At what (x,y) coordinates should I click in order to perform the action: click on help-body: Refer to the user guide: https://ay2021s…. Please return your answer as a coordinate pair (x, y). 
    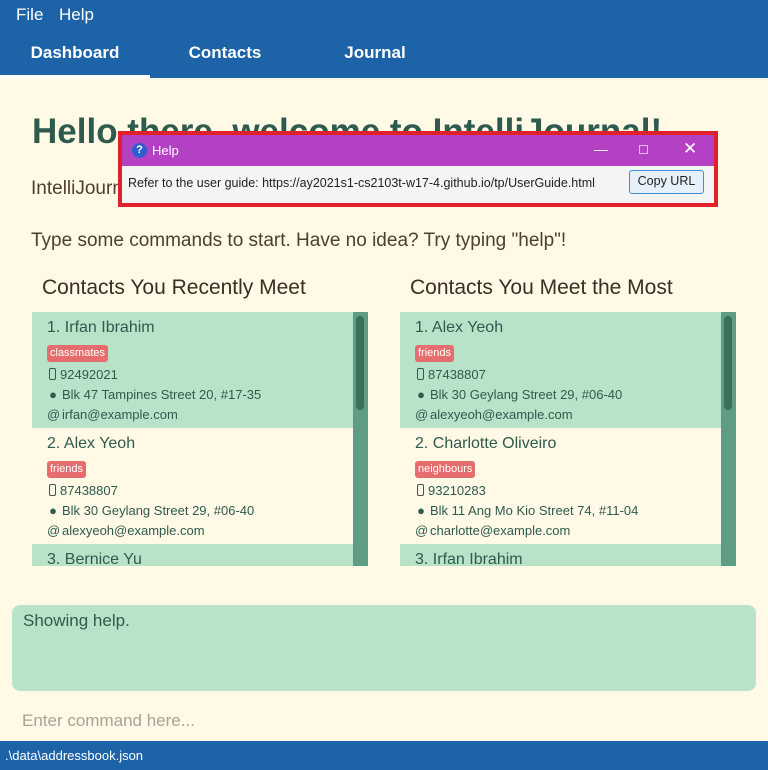
    Looking at the image, I should click on (418, 184).